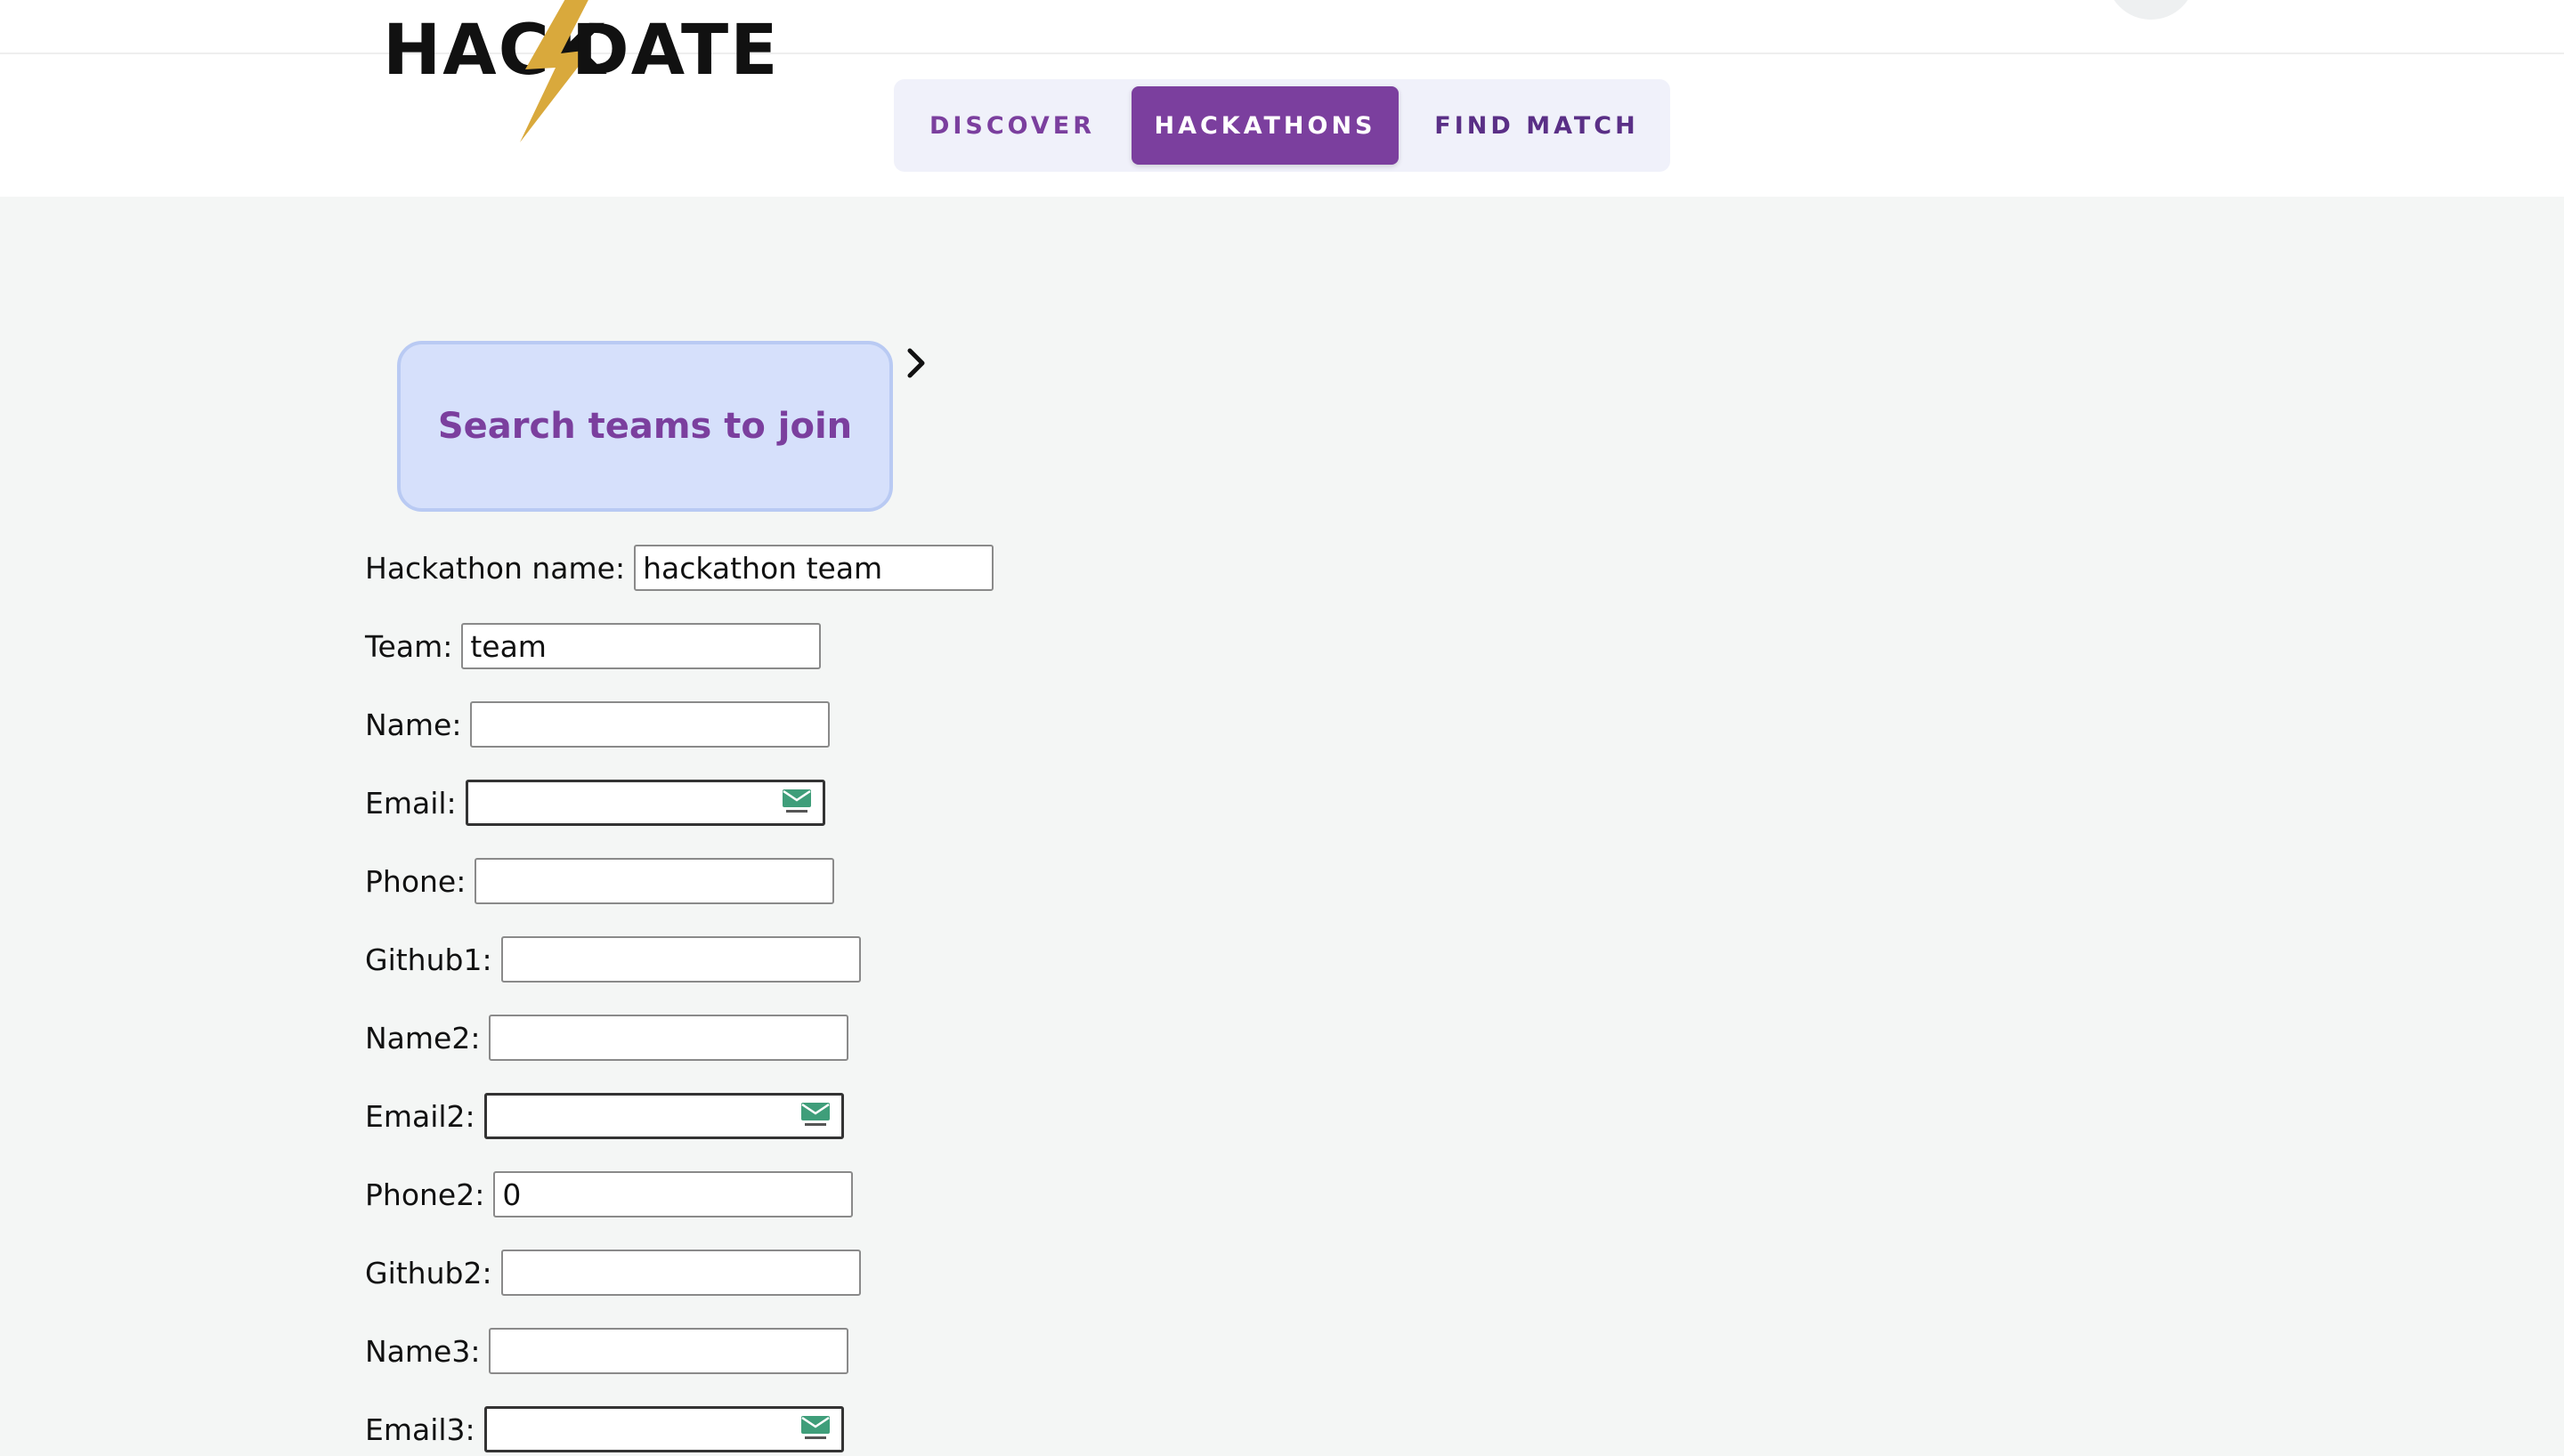 This screenshot has width=2564, height=1456. I want to click on name-row: Name:, so click(598, 724).